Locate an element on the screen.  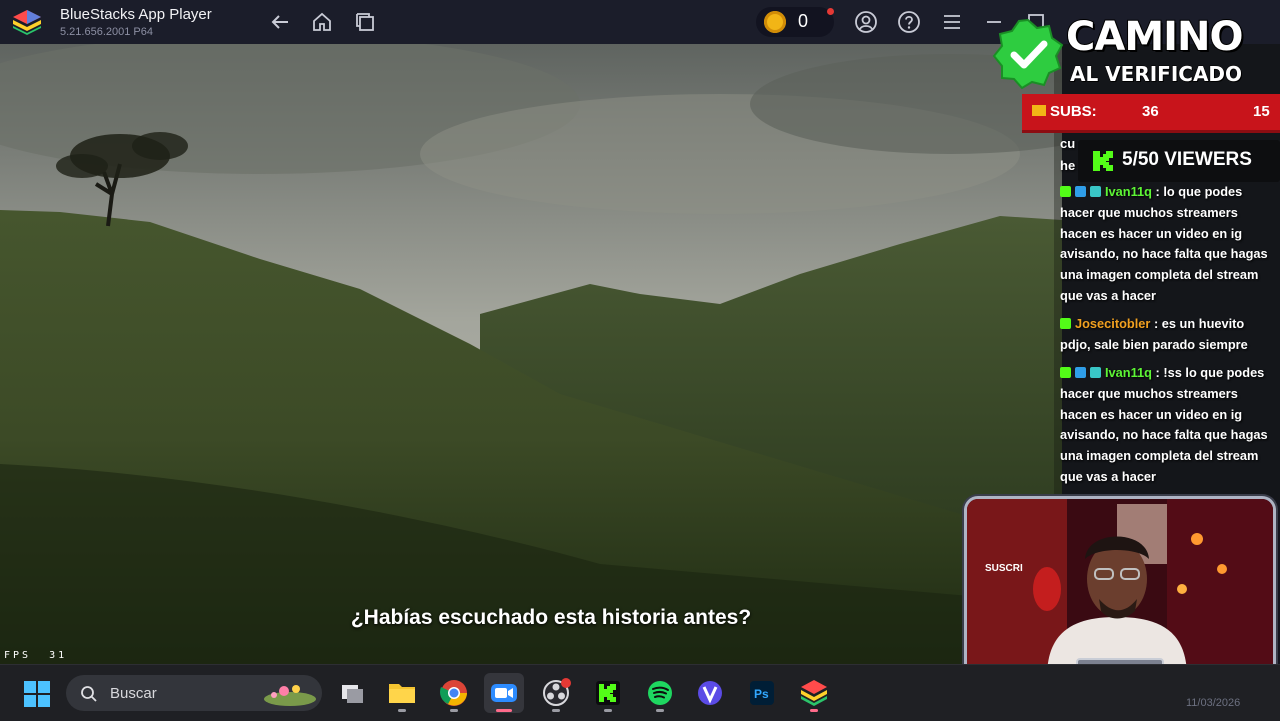
subs-goal: 15 is located at coordinates (1261, 111).